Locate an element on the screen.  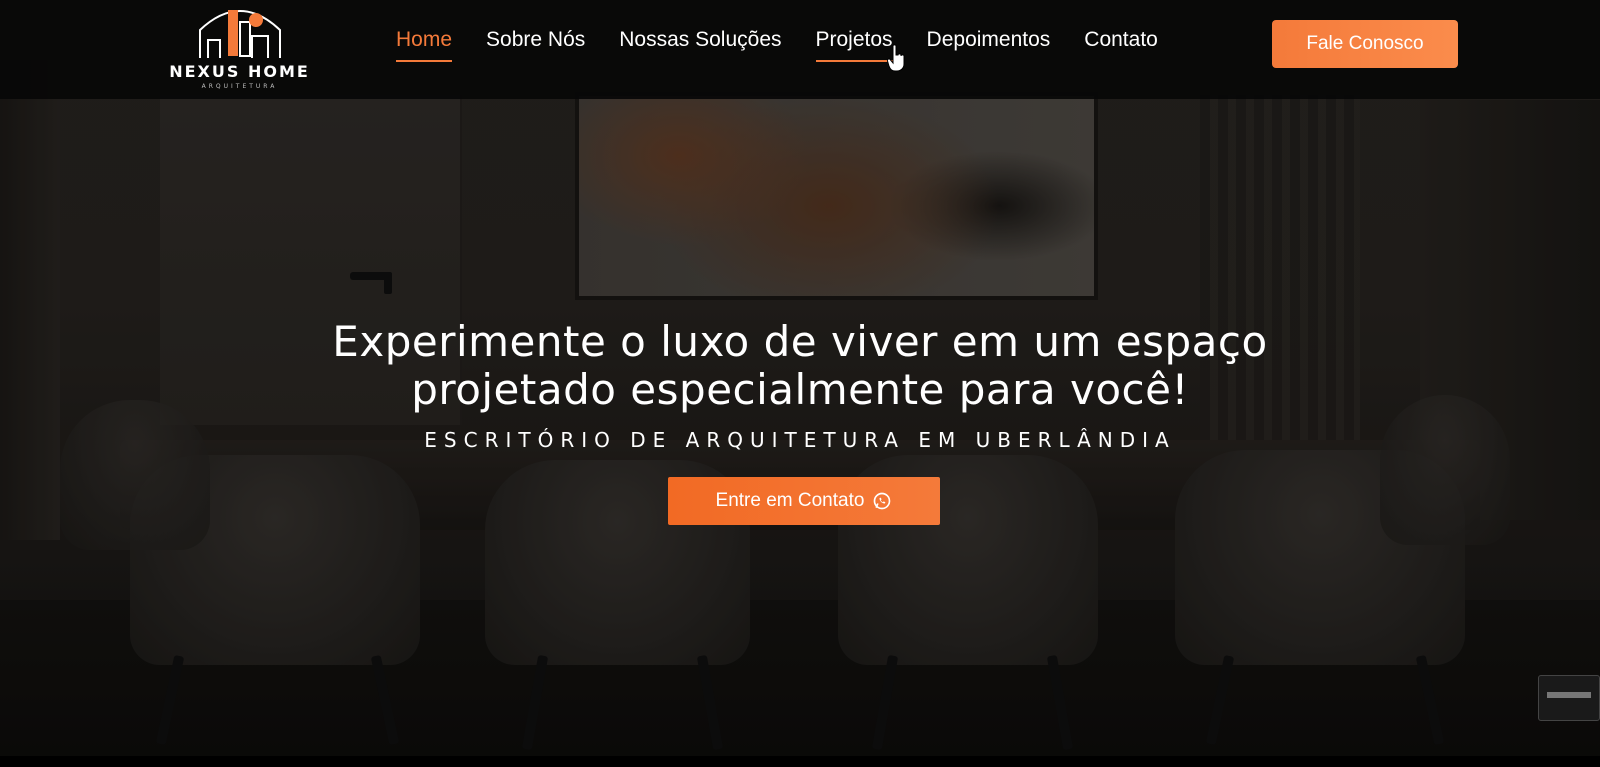
screen-thumbnail is located at coordinates (1569, 698).